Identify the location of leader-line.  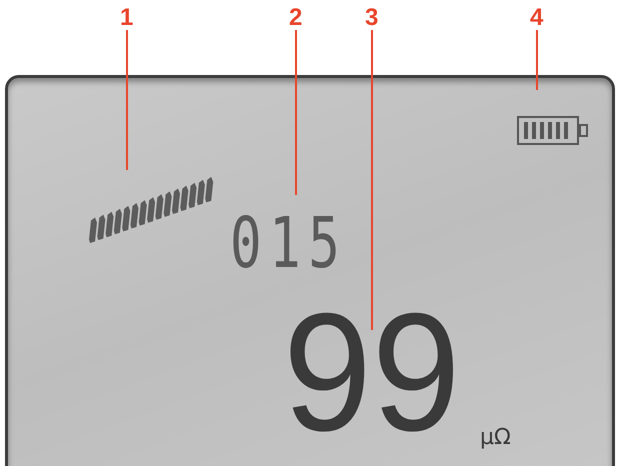
(537, 60).